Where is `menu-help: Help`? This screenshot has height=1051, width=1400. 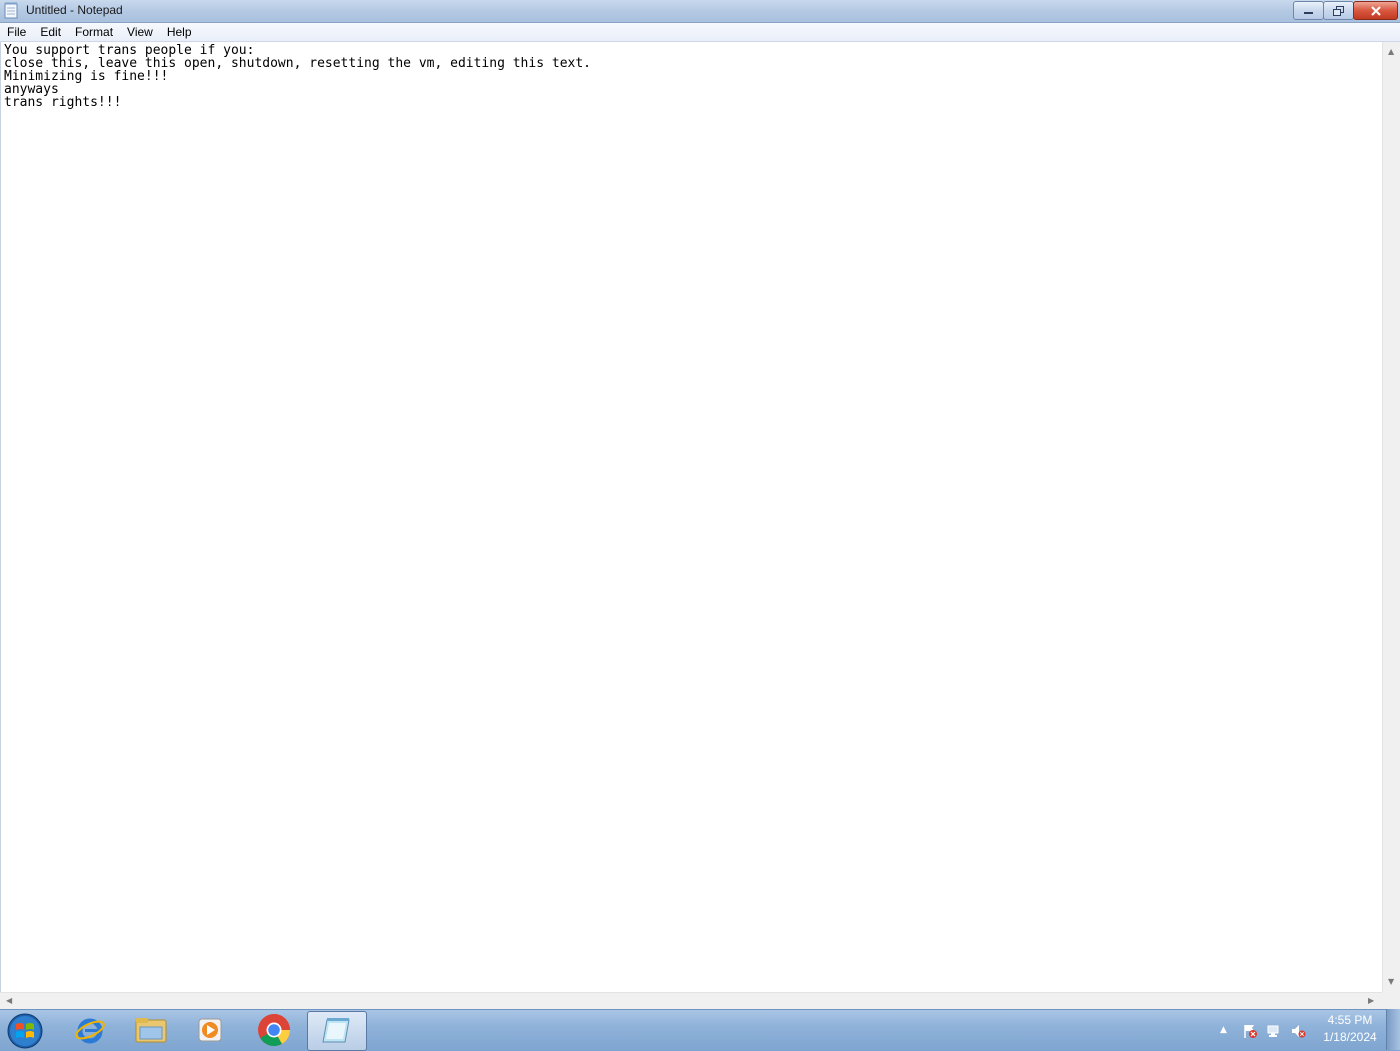
menu-help: Help is located at coordinates (179, 32).